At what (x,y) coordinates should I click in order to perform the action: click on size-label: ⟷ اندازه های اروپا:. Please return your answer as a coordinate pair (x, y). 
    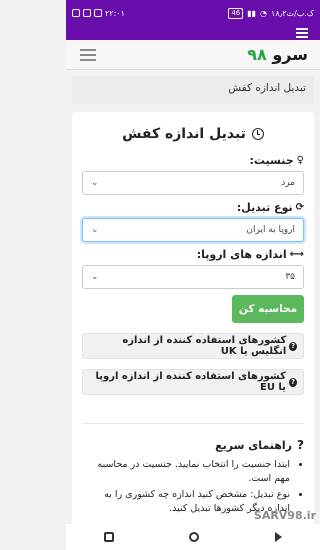
    Looking at the image, I should click on (193, 254).